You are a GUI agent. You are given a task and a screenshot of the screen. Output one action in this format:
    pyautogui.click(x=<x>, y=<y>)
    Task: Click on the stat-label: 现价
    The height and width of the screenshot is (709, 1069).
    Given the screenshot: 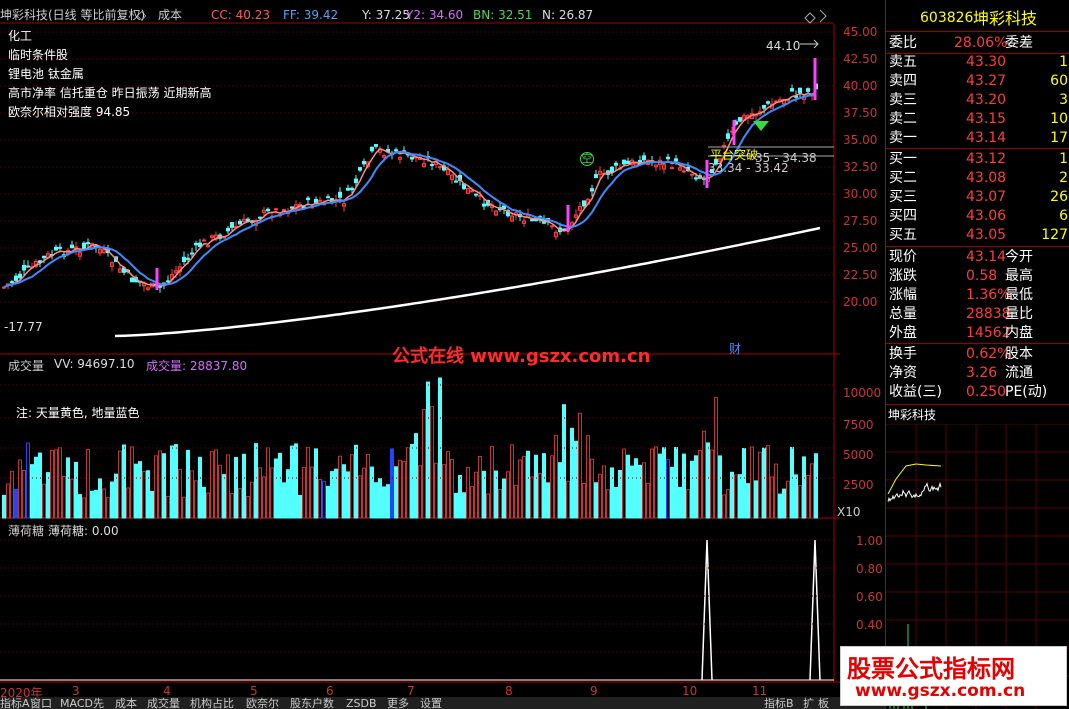 What is the action you would take?
    pyautogui.click(x=903, y=257)
    